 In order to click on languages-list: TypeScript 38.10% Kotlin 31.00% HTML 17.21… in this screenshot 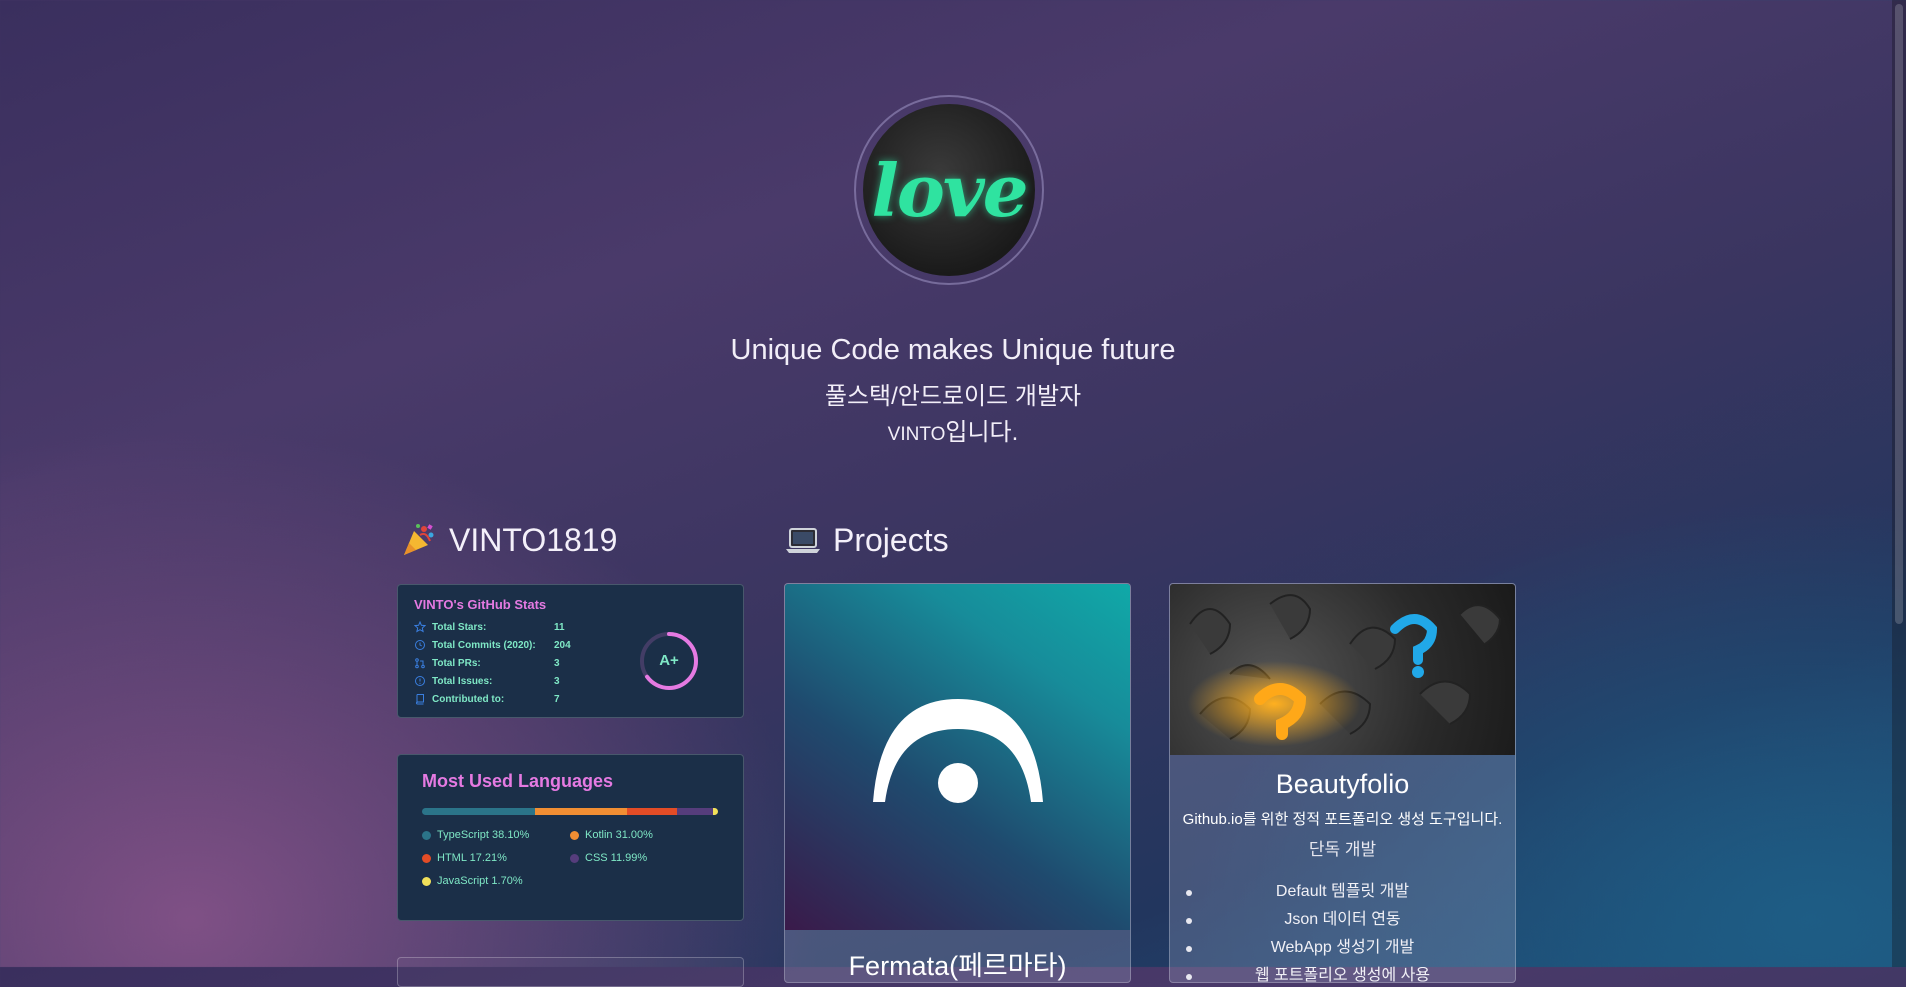, I will do `click(570, 858)`.